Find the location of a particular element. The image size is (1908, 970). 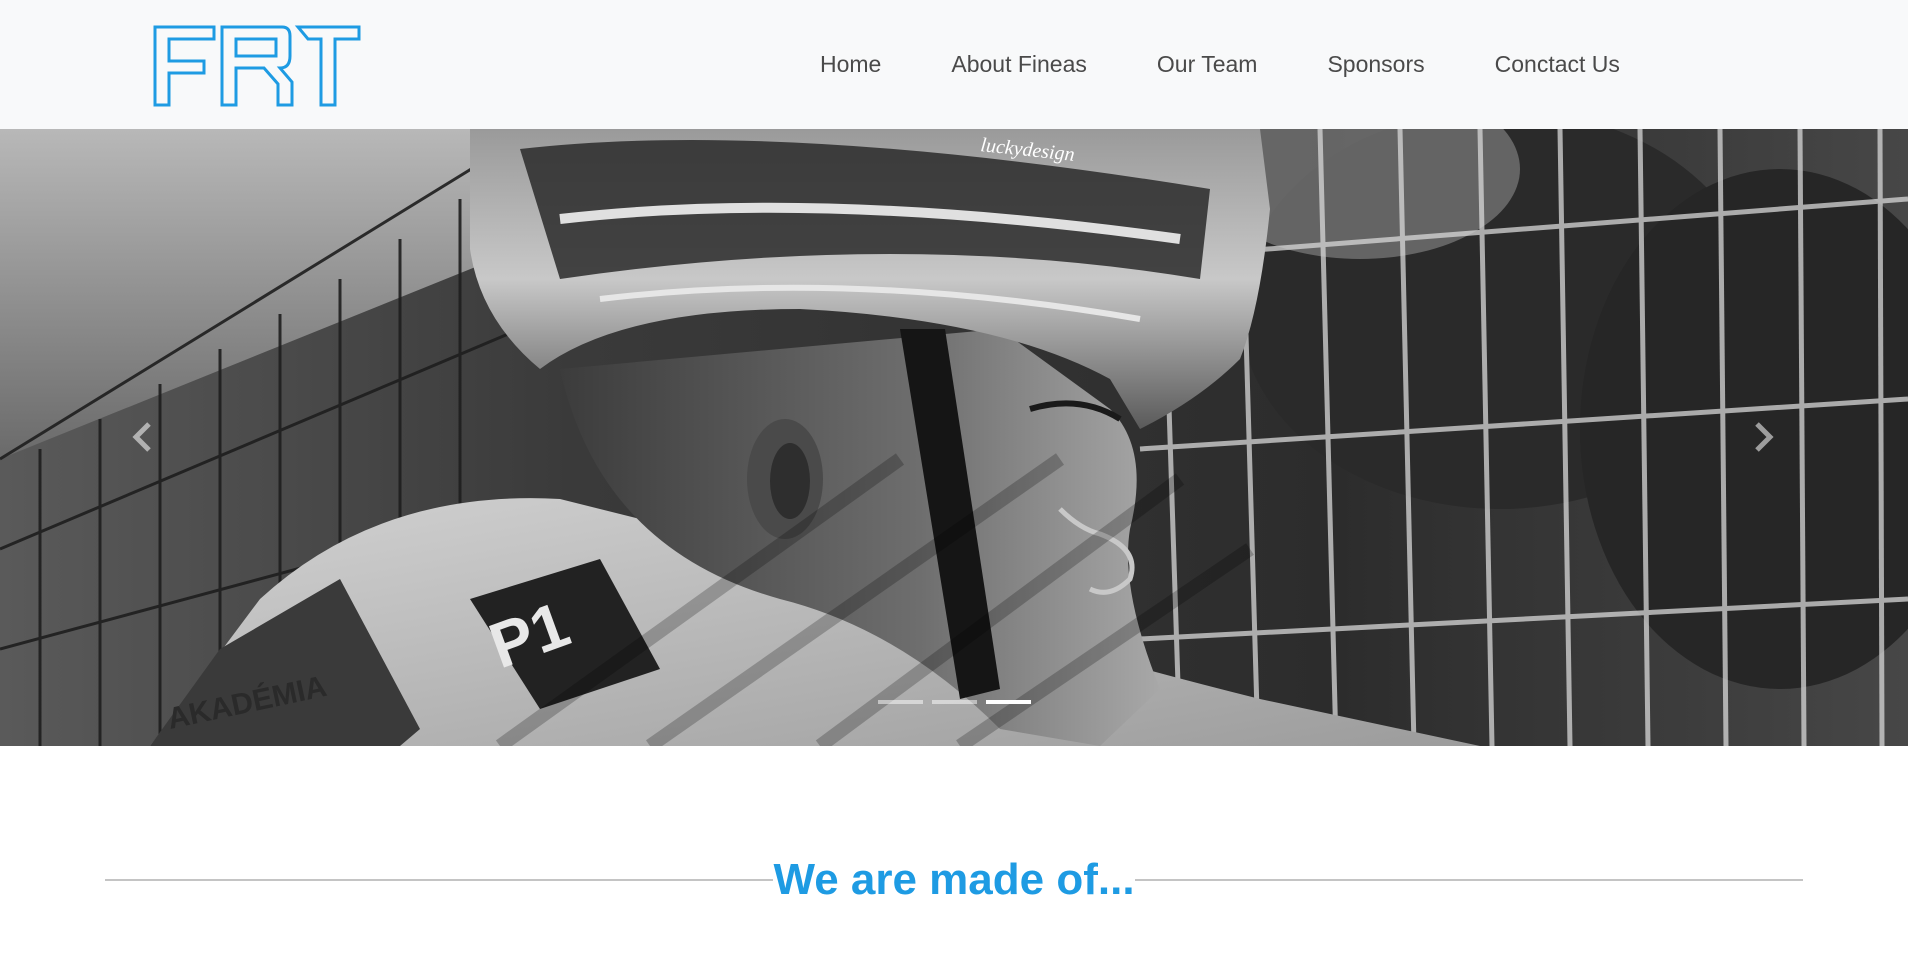

site-logo is located at coordinates (257, 66).